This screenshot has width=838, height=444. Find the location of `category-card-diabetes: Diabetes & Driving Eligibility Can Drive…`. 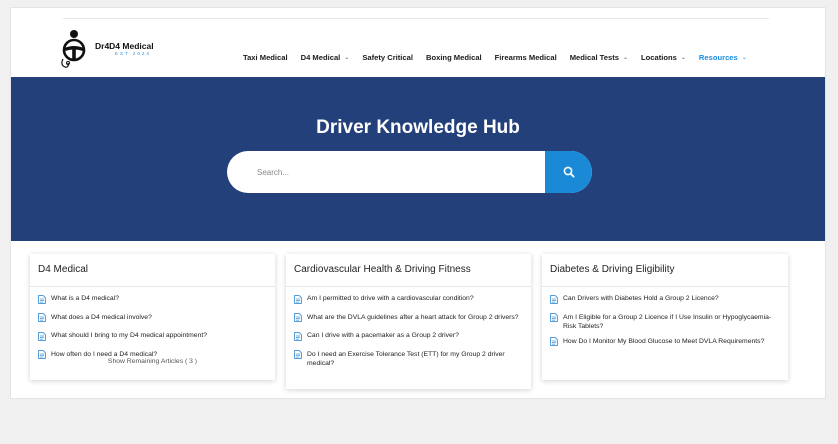

category-card-diabetes: Diabetes & Driving Eligibility Can Drive… is located at coordinates (665, 317).